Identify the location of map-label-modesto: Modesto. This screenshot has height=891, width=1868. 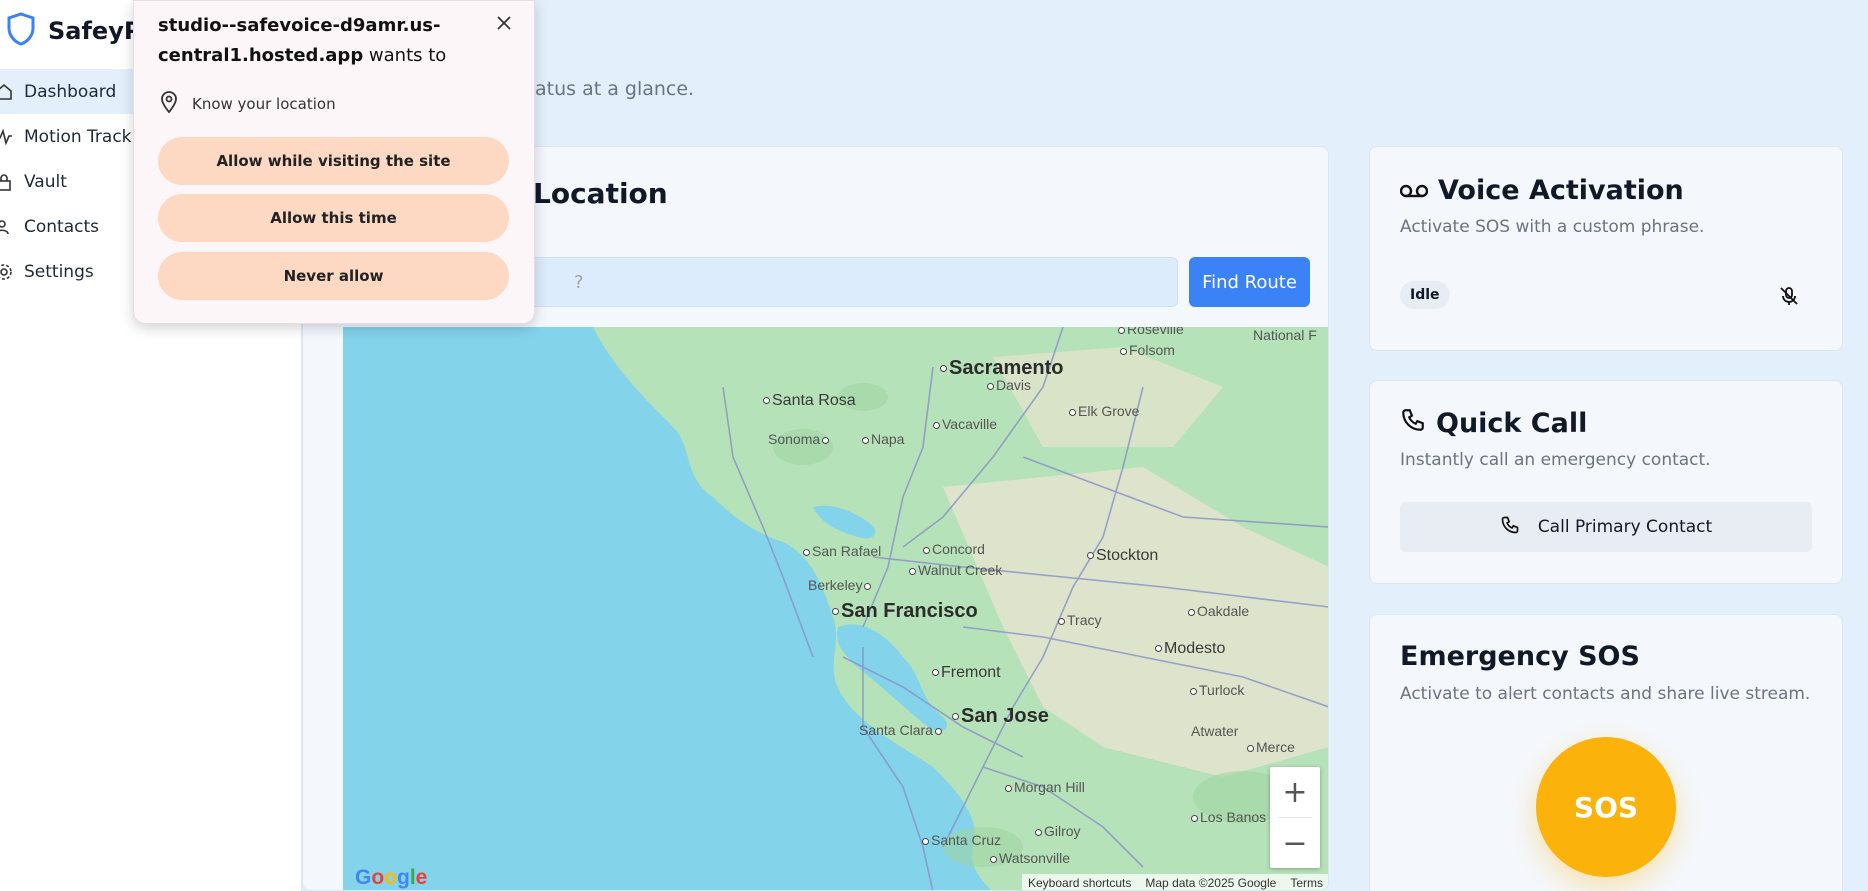
(1190, 649).